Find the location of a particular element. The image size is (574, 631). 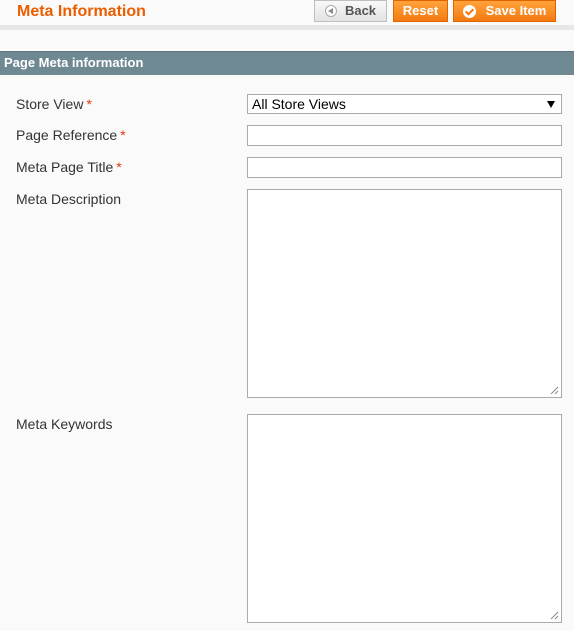

reset-button: Reset is located at coordinates (420, 11).